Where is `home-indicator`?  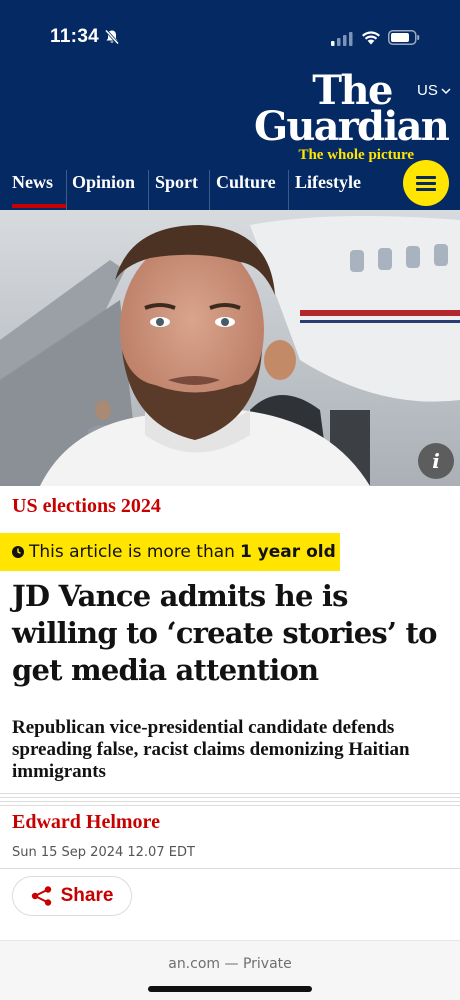
home-indicator is located at coordinates (230, 989).